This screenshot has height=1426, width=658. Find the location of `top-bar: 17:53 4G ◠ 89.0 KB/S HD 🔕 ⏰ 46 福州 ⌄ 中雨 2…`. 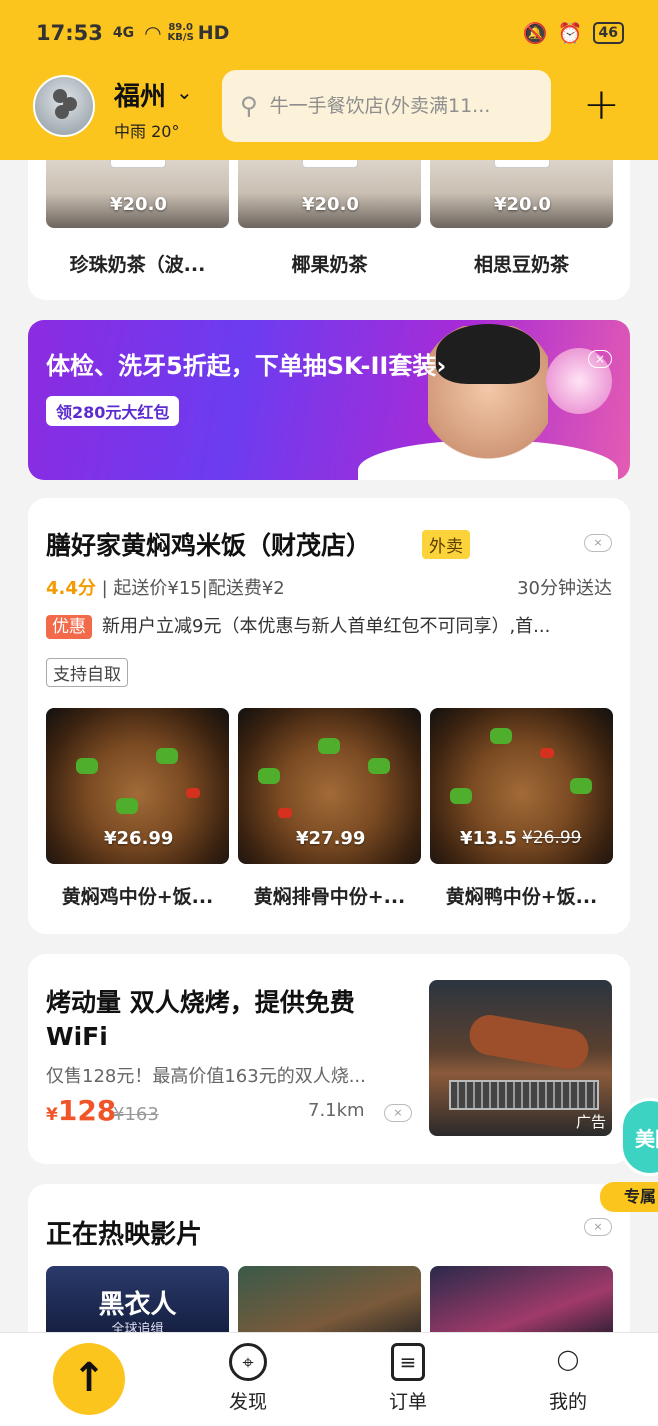

top-bar: 17:53 4G ◠ 89.0 KB/S HD 🔕 ⏰ 46 福州 ⌄ 中雨 2… is located at coordinates (329, 80).